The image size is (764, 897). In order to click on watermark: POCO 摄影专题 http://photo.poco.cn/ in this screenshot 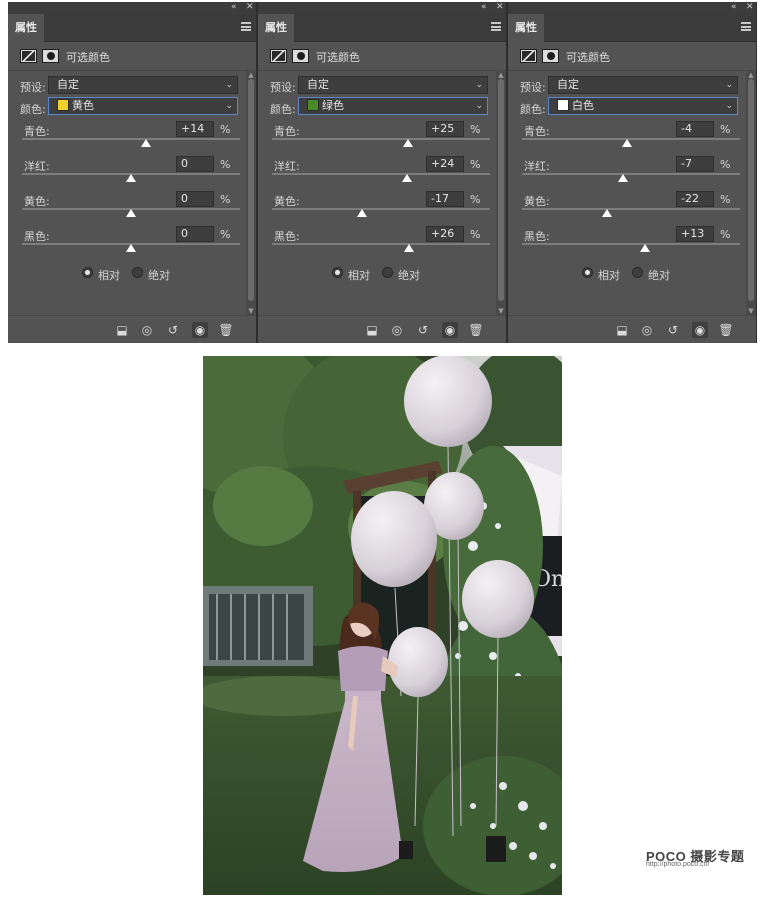, I will do `click(695, 857)`.